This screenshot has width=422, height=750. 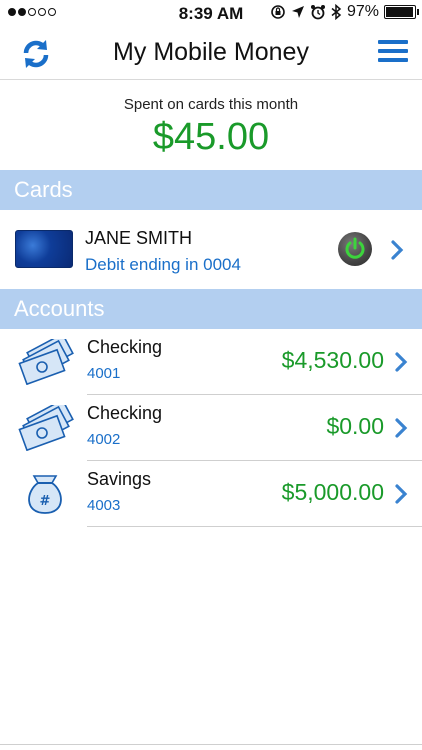 I want to click on money-bag-icon: #, so click(x=45, y=494).